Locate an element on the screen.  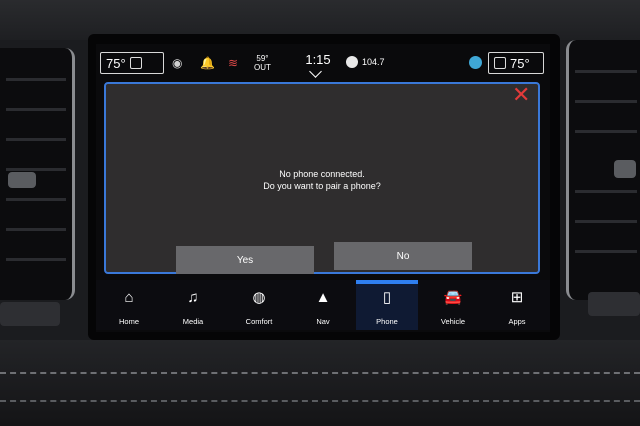
home-icon: ⌂ is located at coordinates (129, 297).